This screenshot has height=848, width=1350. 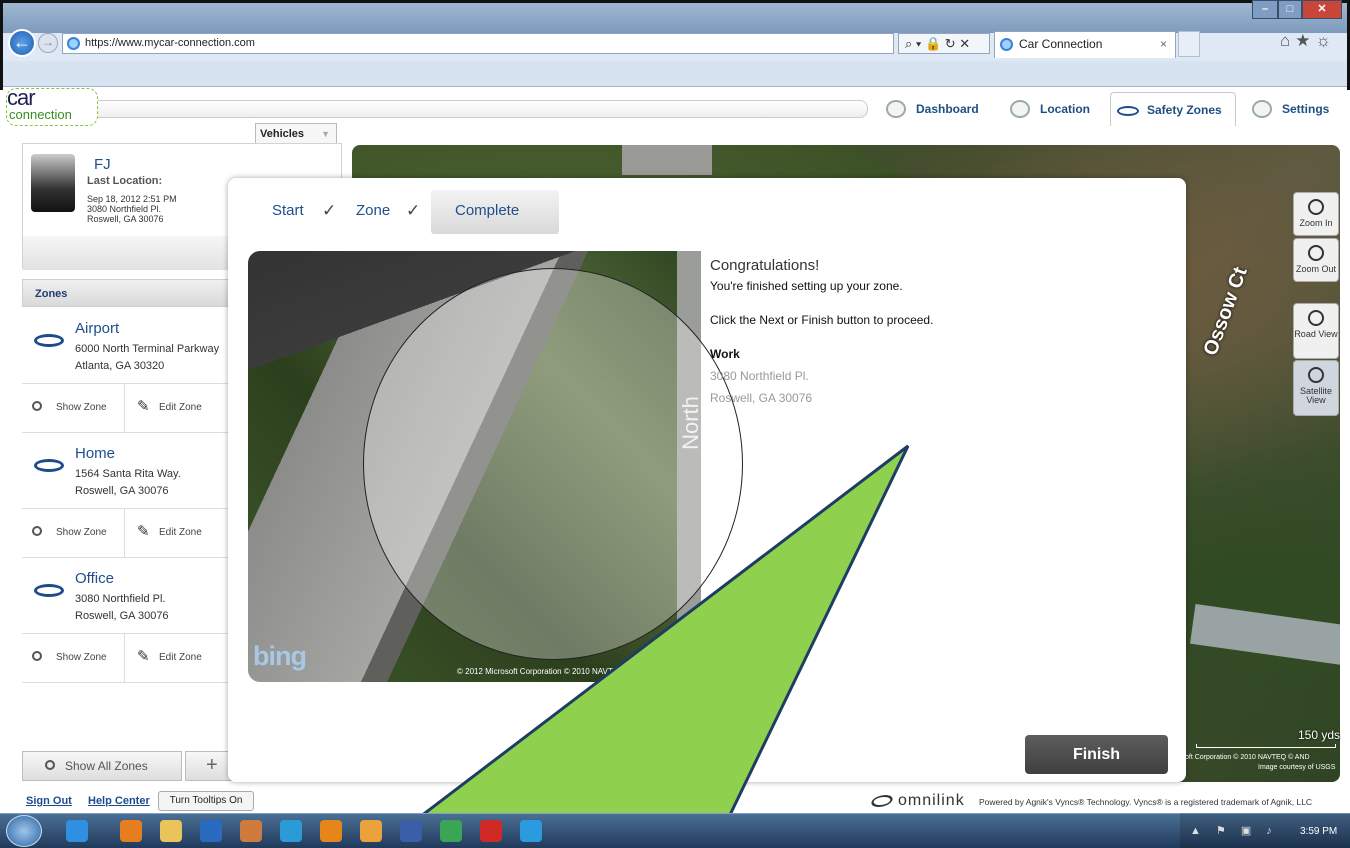 I want to click on url-text: https://www.mycar-connection.com, so click(x=170, y=43).